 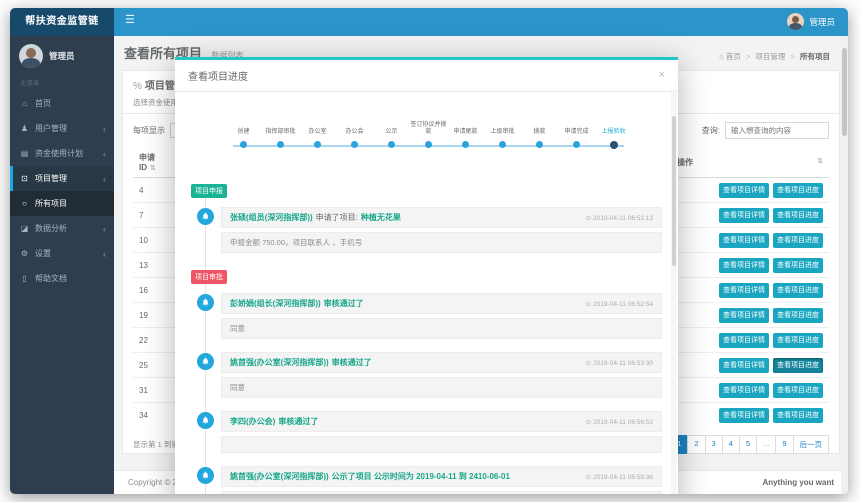 What do you see at coordinates (748, 444) in the screenshot?
I see `page-button: 5` at bounding box center [748, 444].